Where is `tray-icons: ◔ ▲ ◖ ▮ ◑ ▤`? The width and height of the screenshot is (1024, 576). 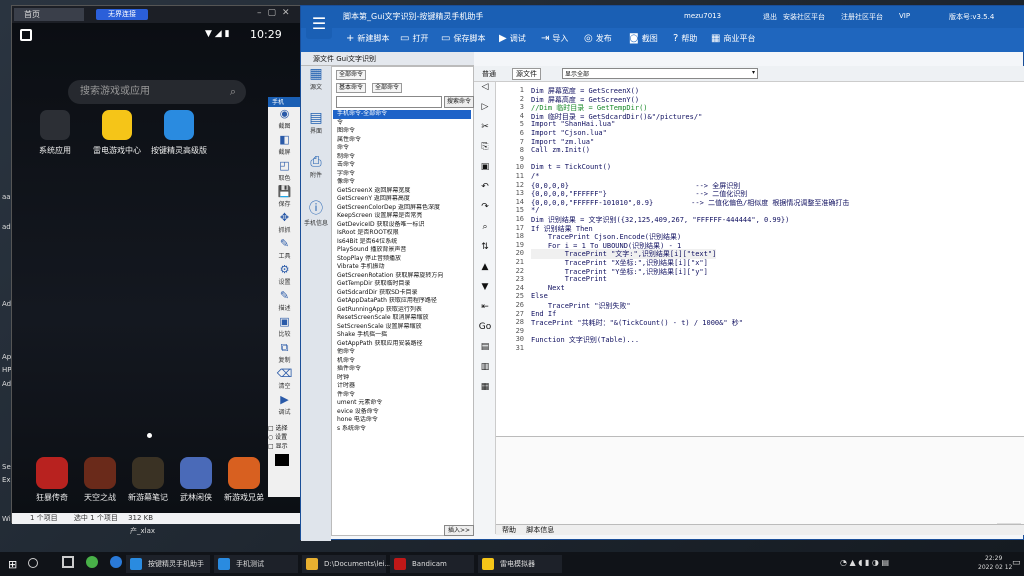
tray-icons: ◔ ▲ ◖ ▮ ◑ ▤ is located at coordinates (864, 562).